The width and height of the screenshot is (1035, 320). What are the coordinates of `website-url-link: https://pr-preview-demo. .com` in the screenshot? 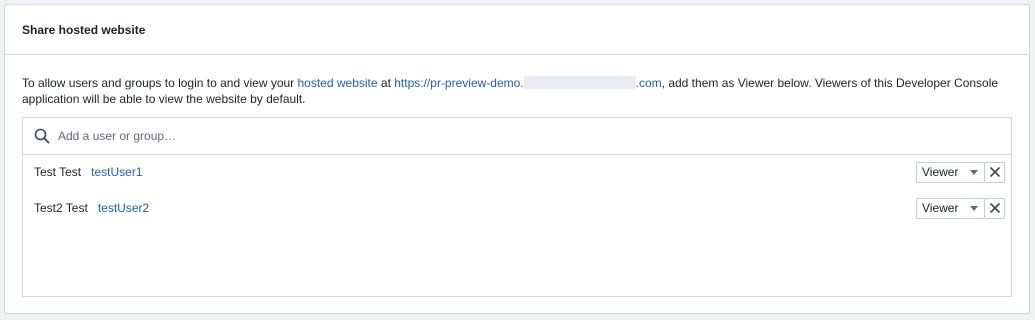 It's located at (528, 83).